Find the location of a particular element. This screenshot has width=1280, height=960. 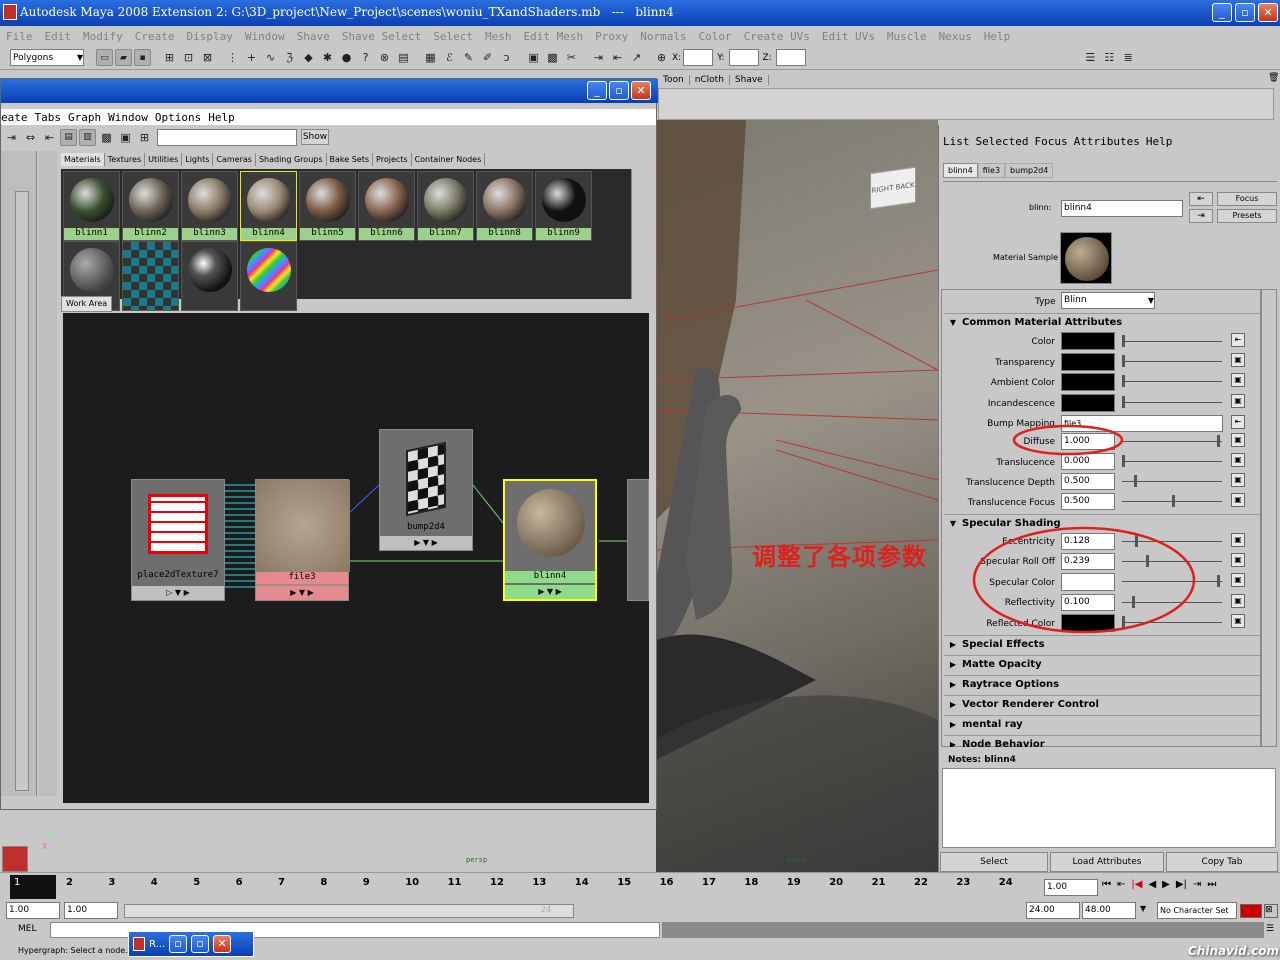

focus-button: Focus is located at coordinates (1247, 199).